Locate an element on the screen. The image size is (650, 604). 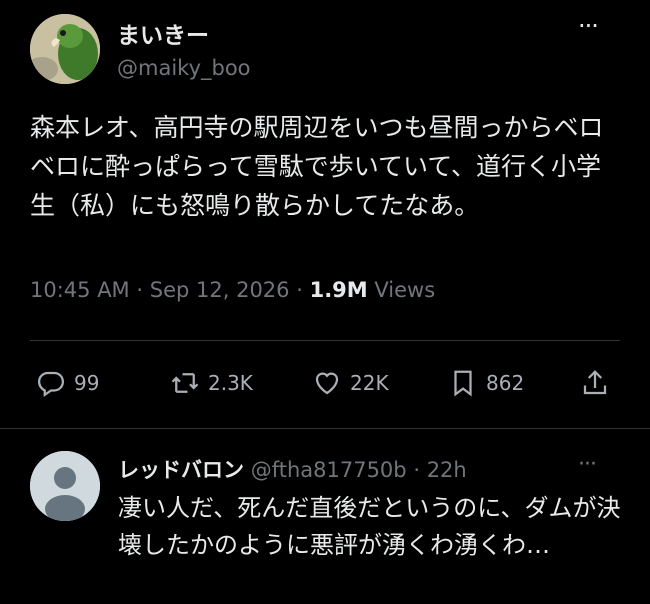
tweet-date: Sep 12, 2026 is located at coordinates (220, 290).